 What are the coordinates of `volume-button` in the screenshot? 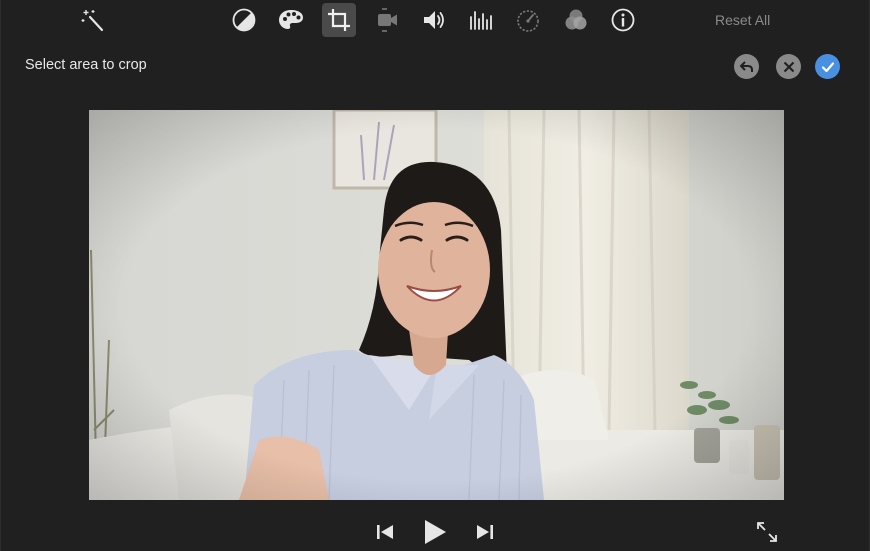 It's located at (434, 20).